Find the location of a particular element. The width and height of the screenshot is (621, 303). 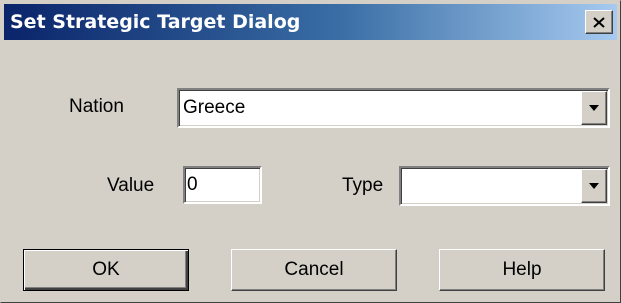

type-dropdown is located at coordinates (504, 186).